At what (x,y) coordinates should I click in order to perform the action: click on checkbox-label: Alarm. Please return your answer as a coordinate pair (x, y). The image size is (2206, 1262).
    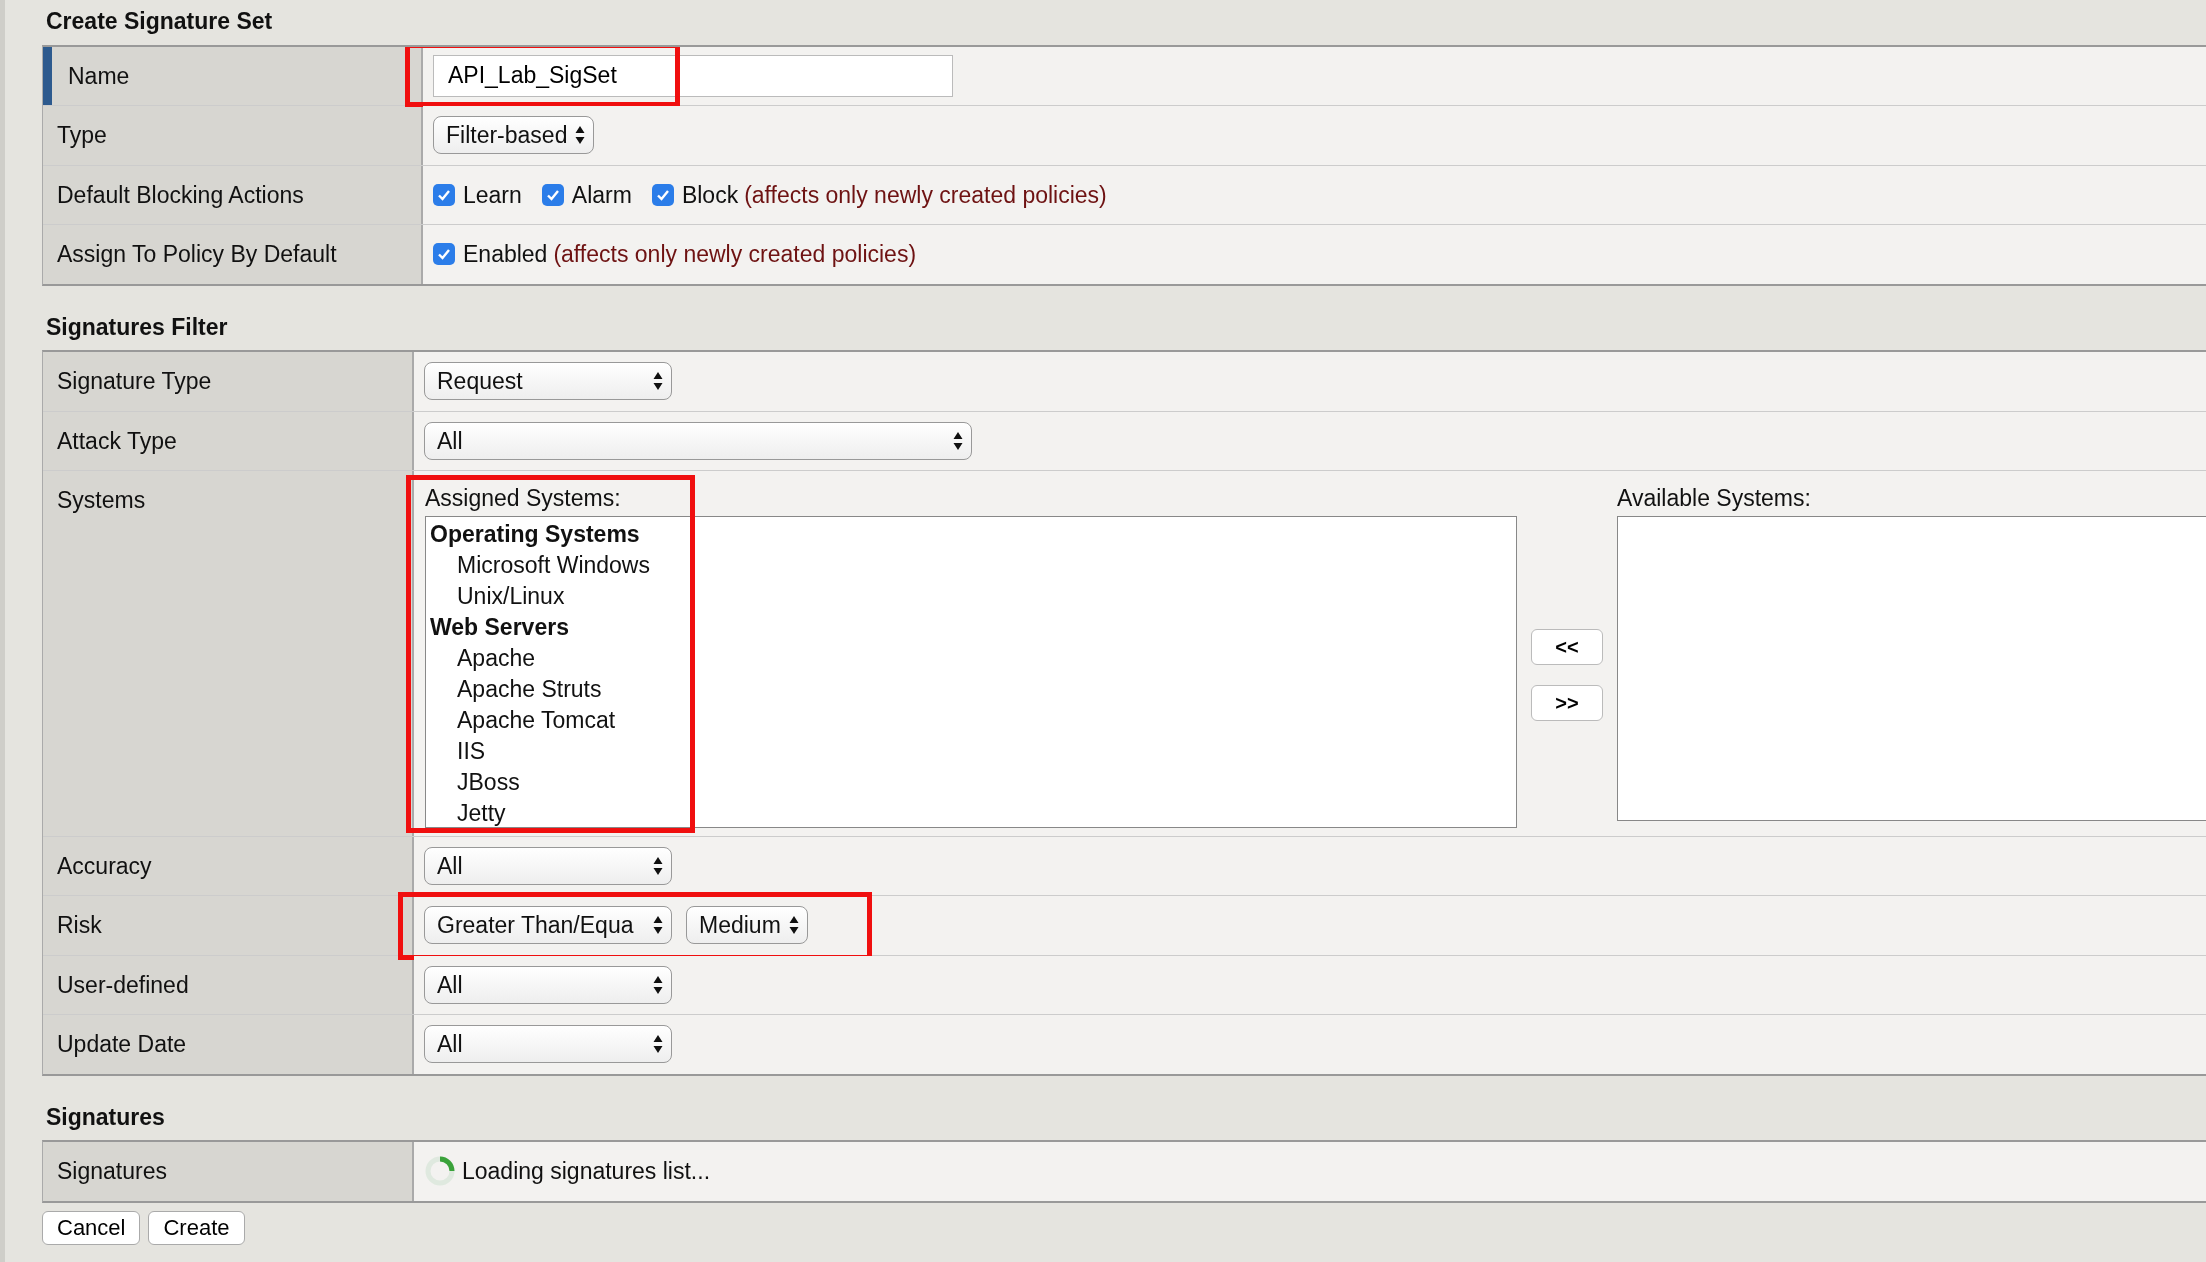
    Looking at the image, I should click on (601, 195).